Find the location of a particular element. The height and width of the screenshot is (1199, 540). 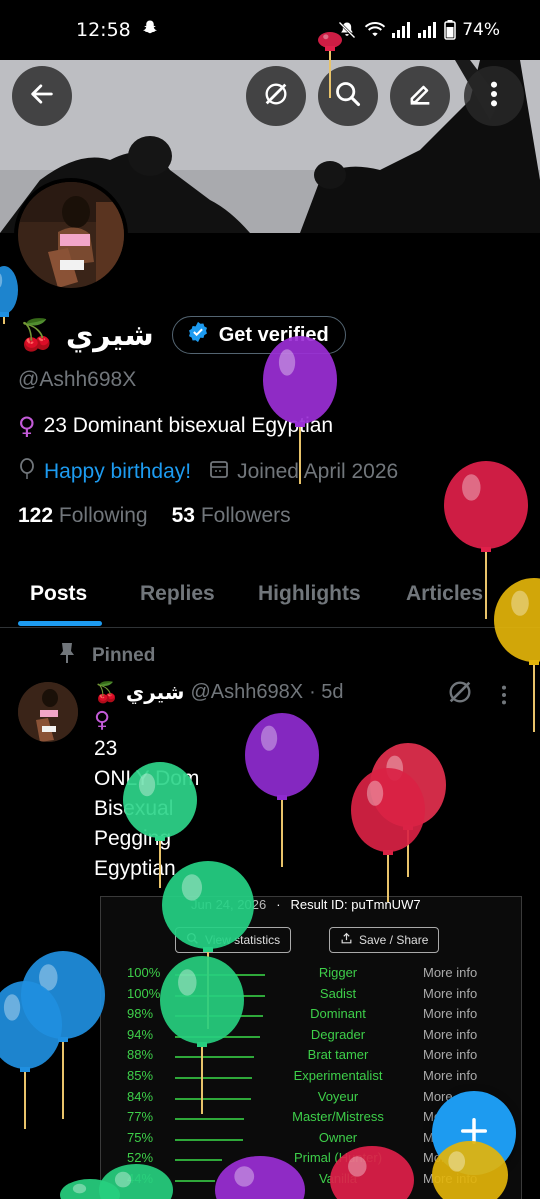

result-label: Sadist is located at coordinates (338, 993).